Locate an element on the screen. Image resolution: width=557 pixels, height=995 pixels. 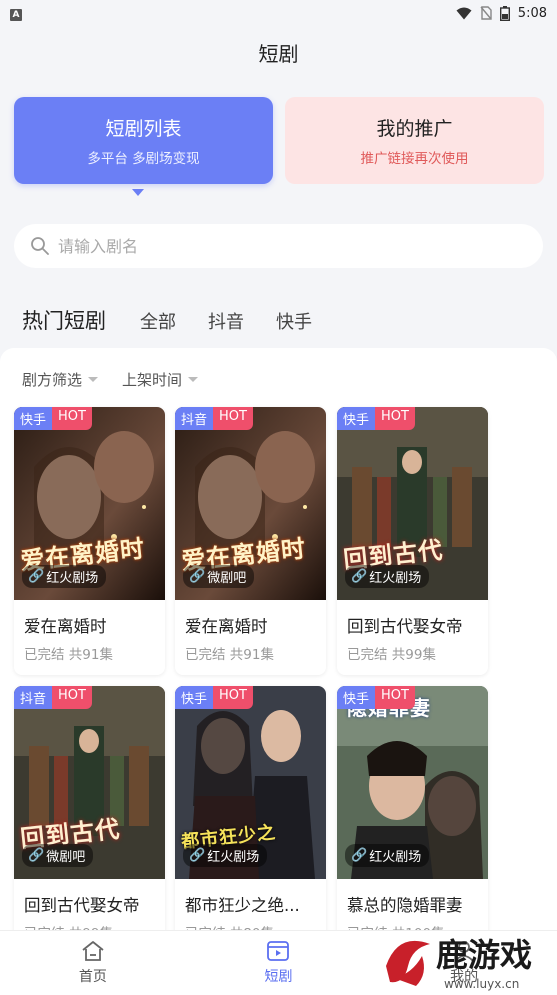
no-sim-icon is located at coordinates (486, 13).